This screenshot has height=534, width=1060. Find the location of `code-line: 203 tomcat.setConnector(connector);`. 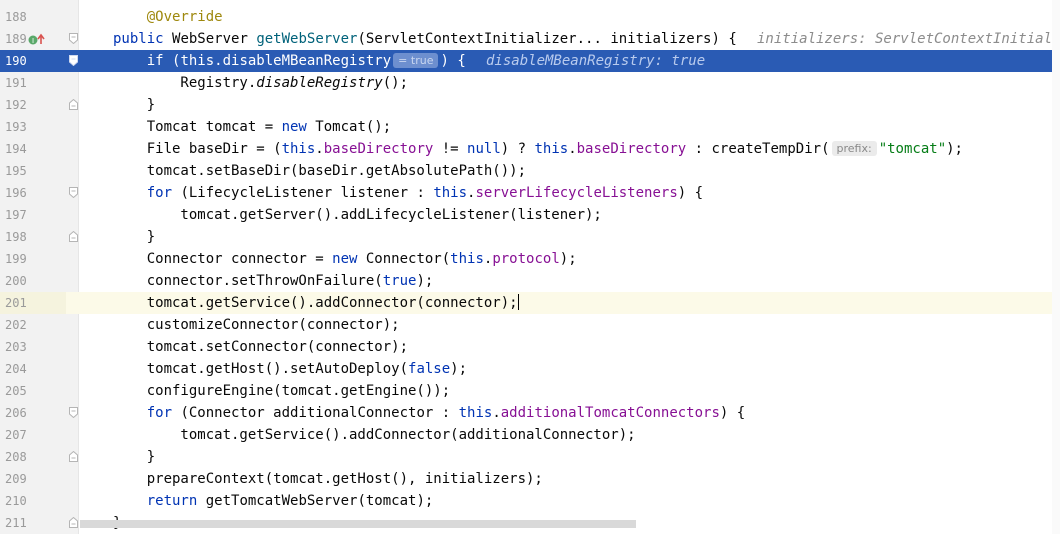

code-line: 203 tomcat.setConnector(connector); is located at coordinates (530, 347).